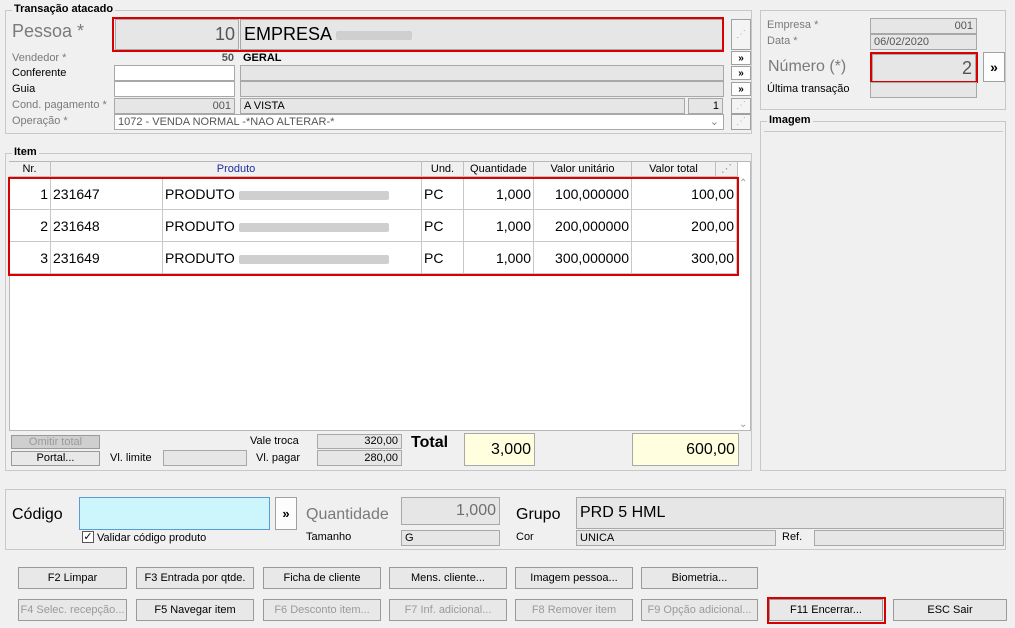 The image size is (1015, 628). What do you see at coordinates (174, 73) in the screenshot?
I see `conferente-code-input` at bounding box center [174, 73].